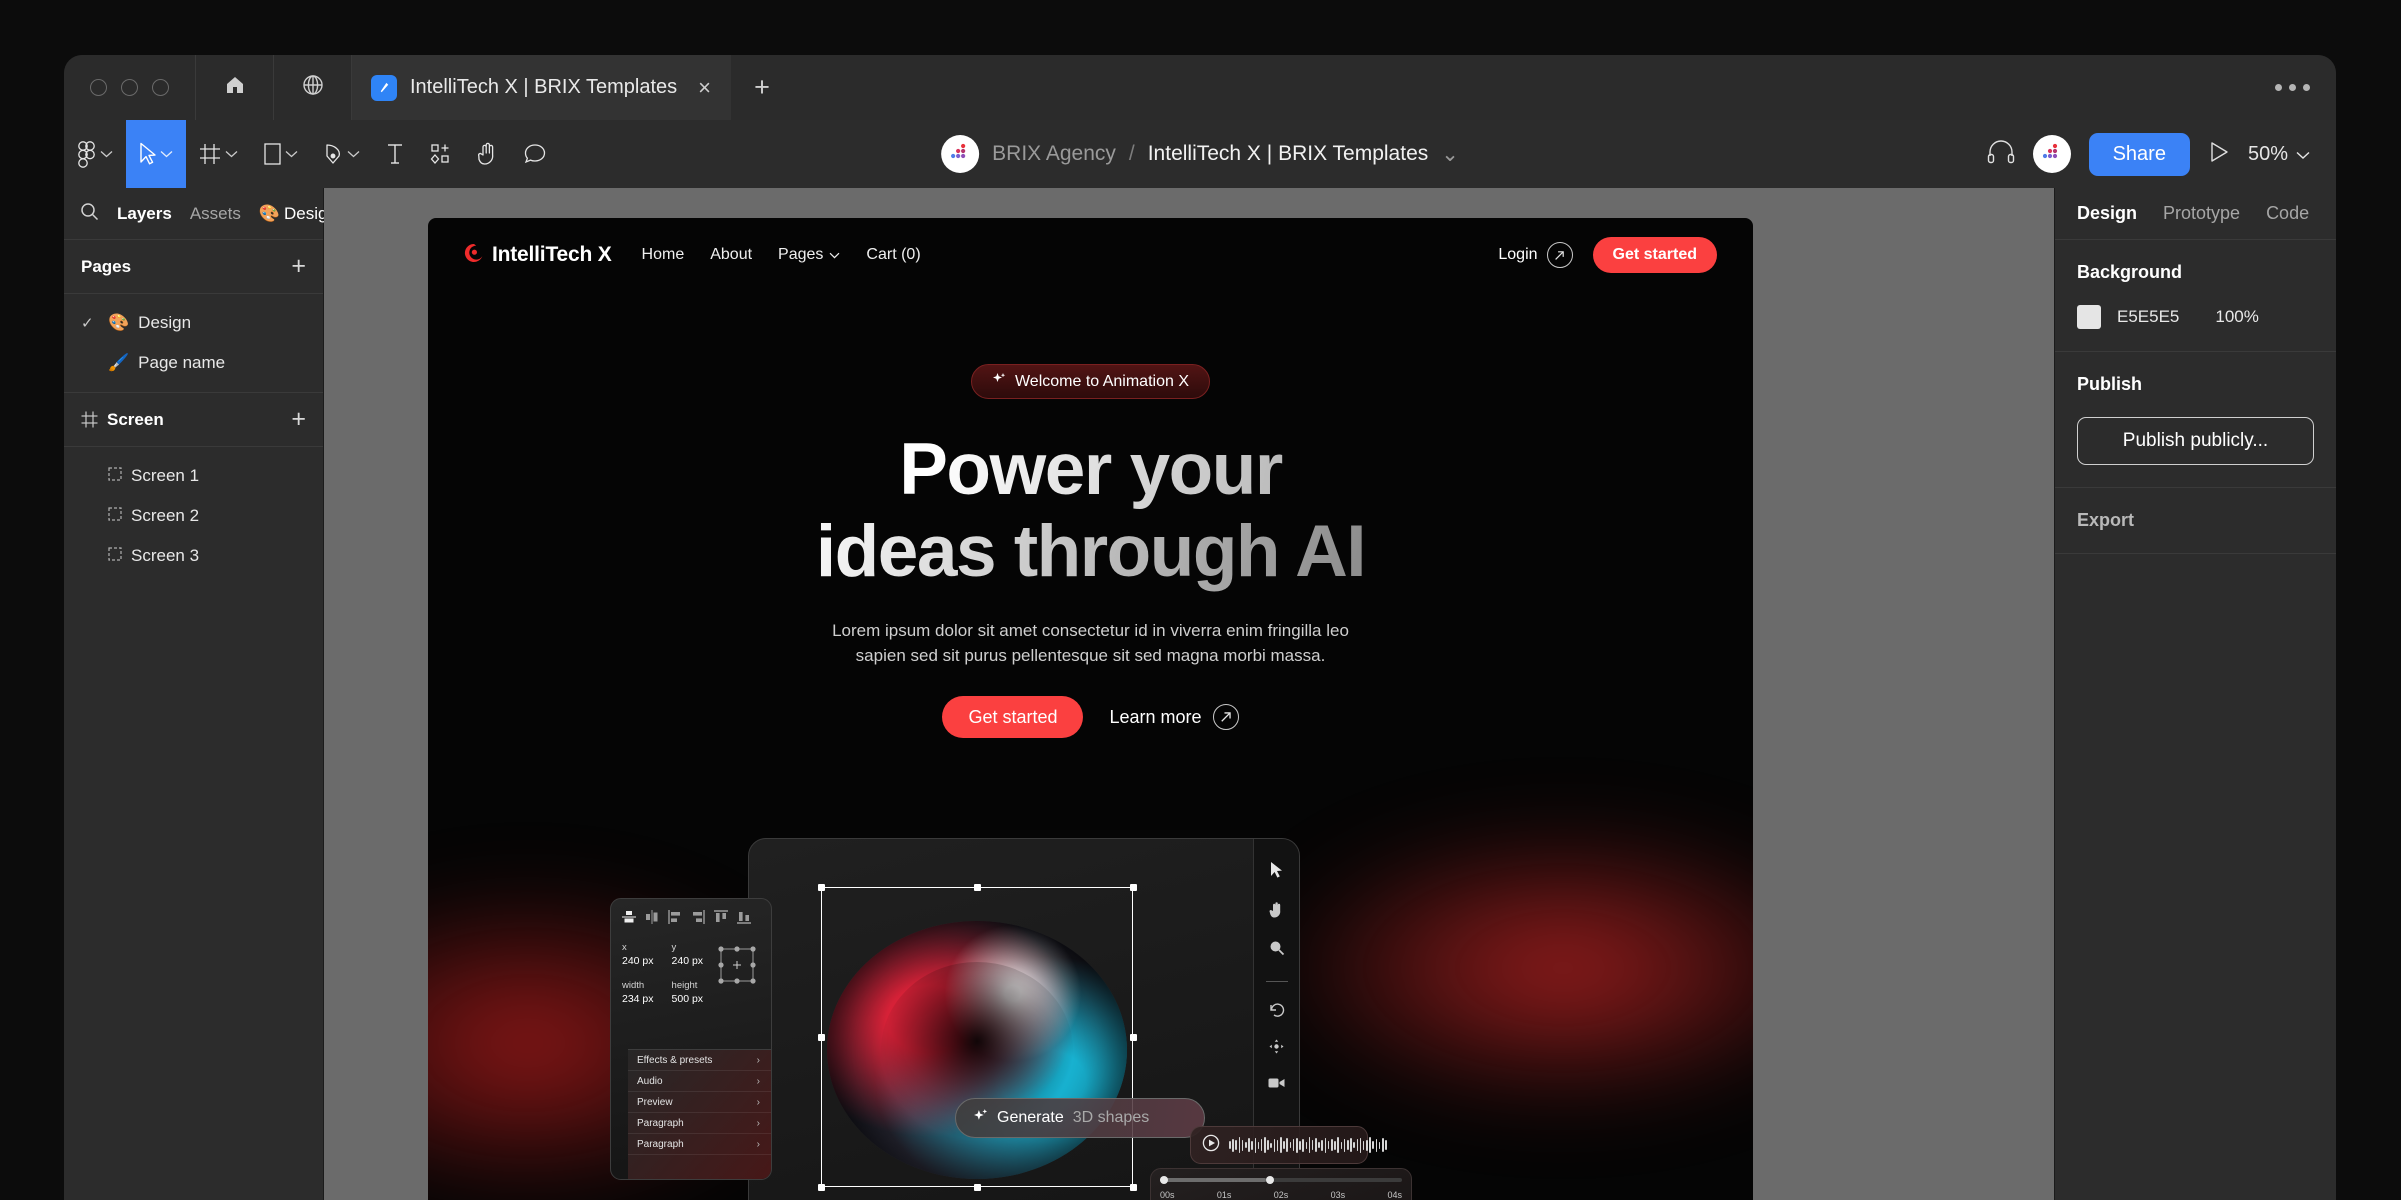 The height and width of the screenshot is (1200, 2401). I want to click on field-x: x 240 px, so click(638, 954).